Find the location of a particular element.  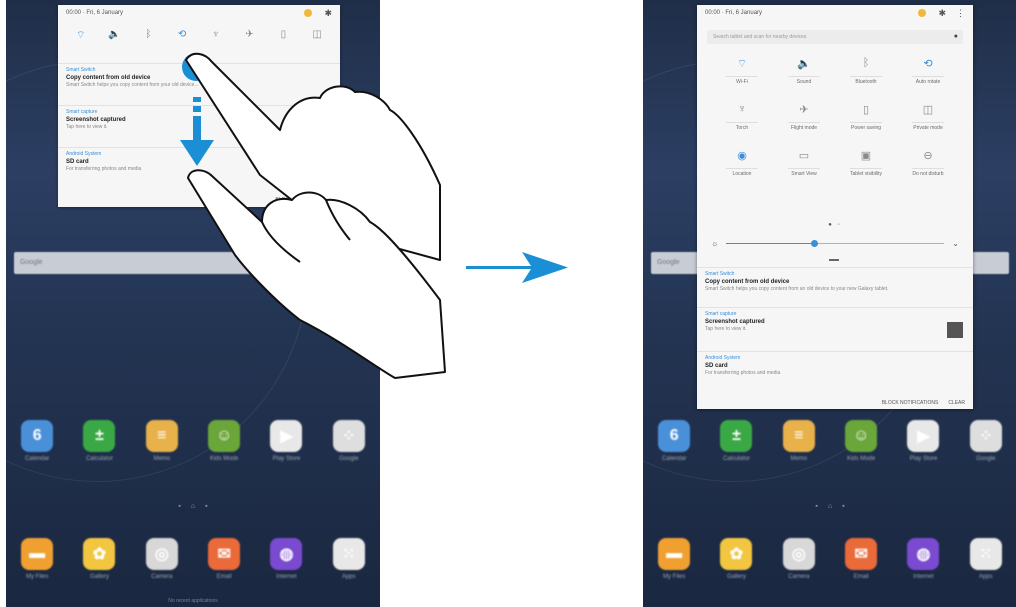

transition-arrow-icon is located at coordinates (517, 267).